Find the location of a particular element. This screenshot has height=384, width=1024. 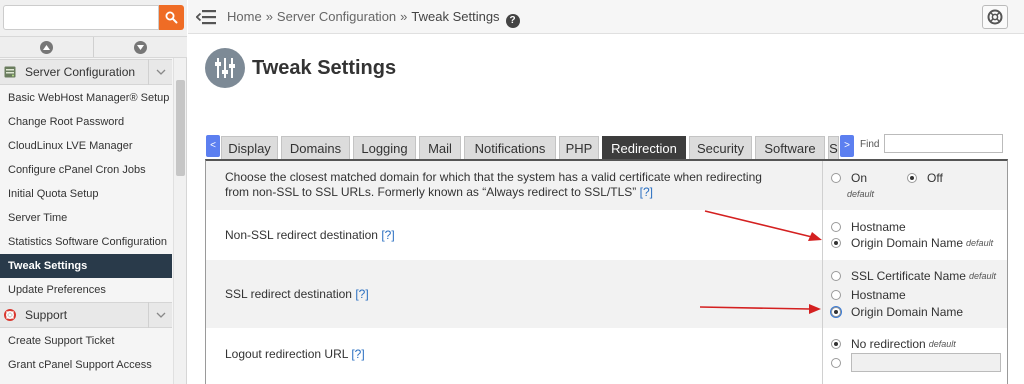

option-label: Origin Domain Name is located at coordinates (907, 312).